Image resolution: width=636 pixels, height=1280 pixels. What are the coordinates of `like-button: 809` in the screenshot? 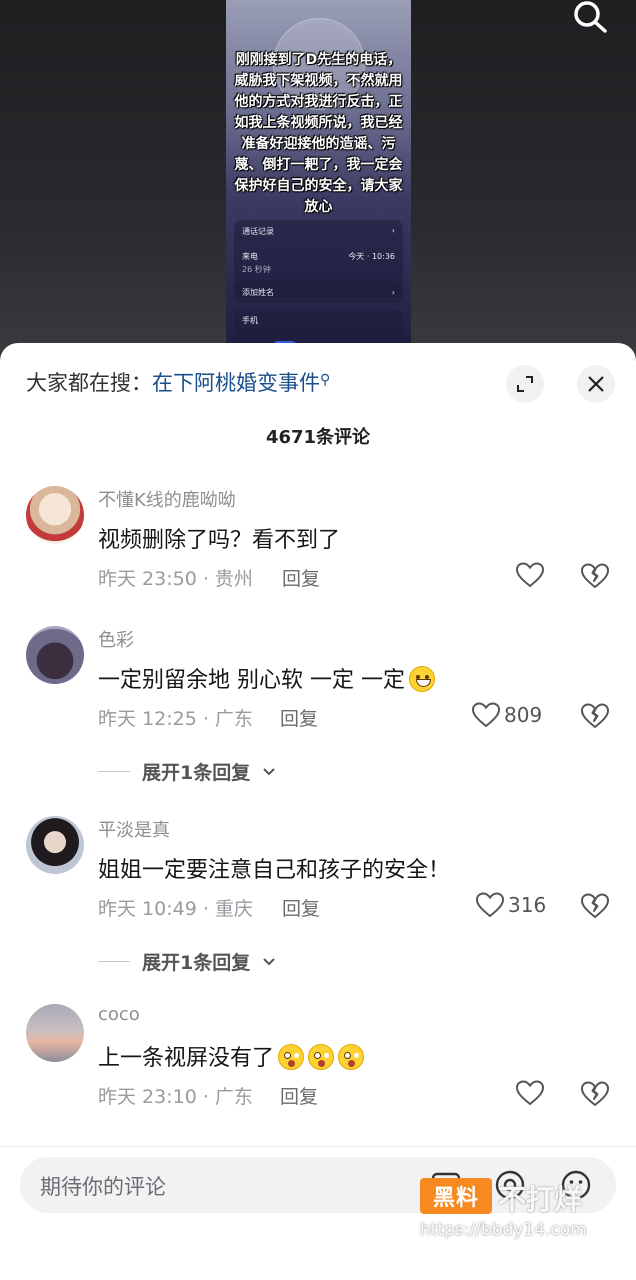 It's located at (507, 715).